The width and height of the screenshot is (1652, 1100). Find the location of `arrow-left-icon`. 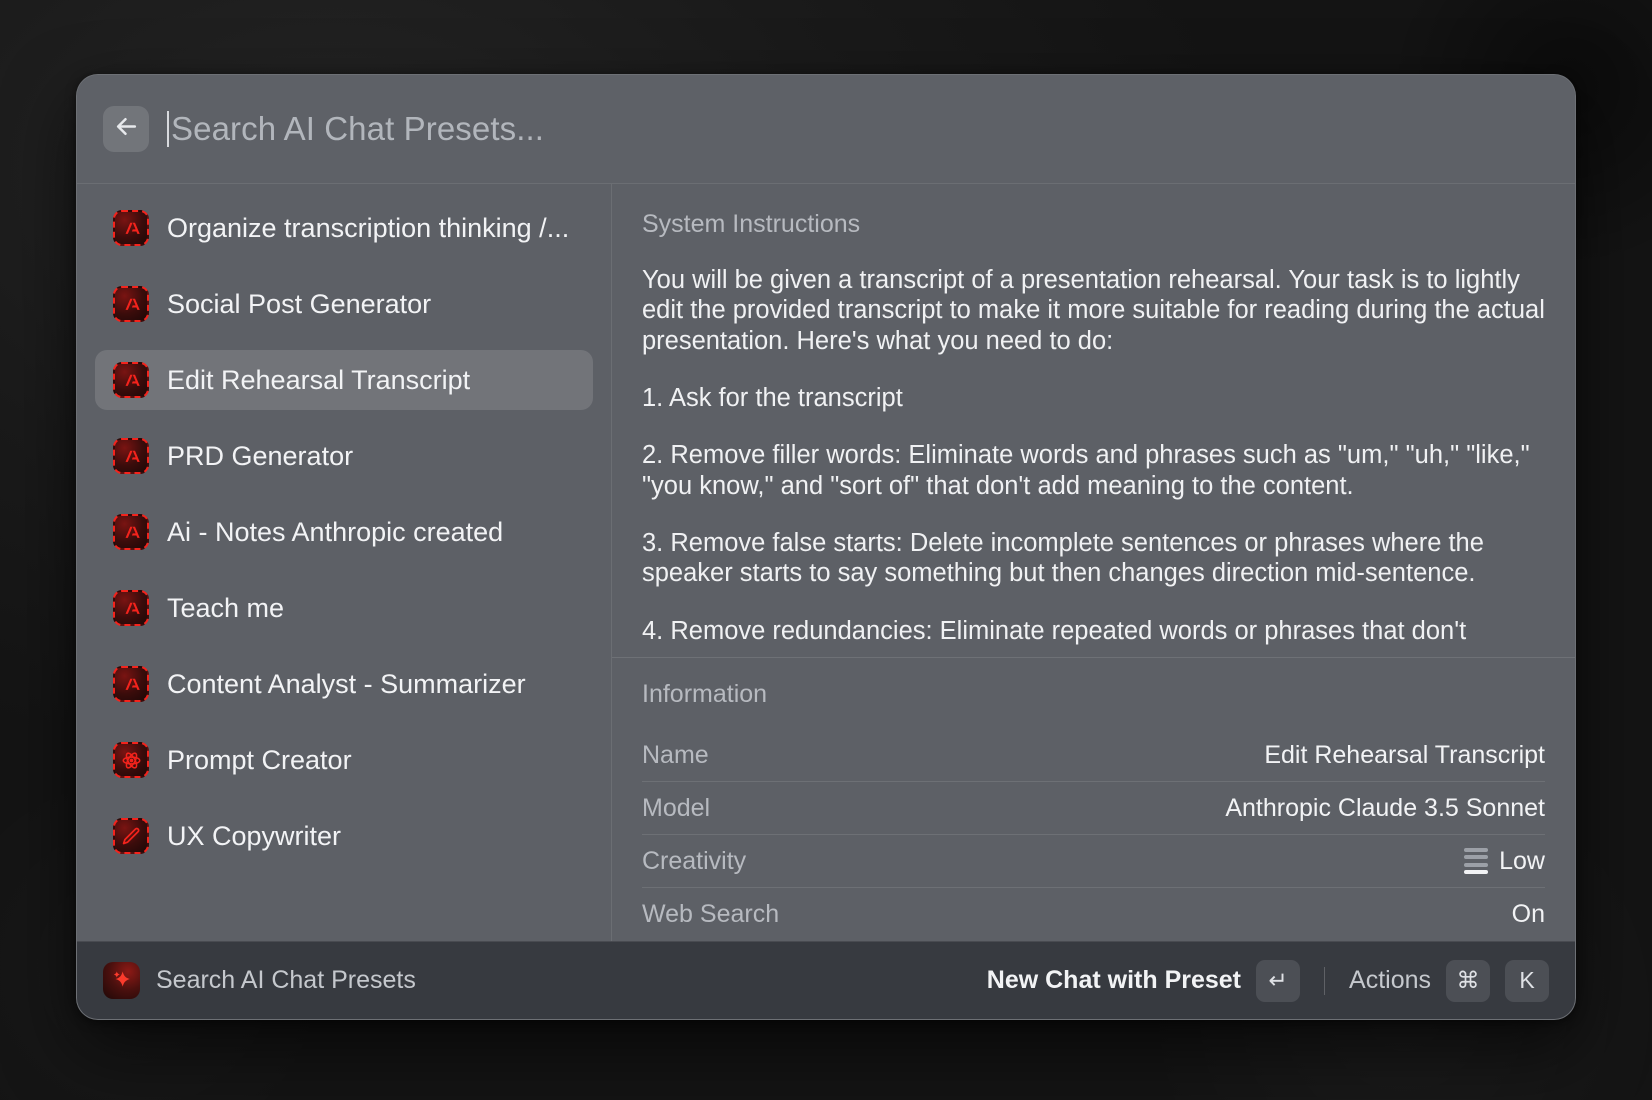

arrow-left-icon is located at coordinates (126, 129).